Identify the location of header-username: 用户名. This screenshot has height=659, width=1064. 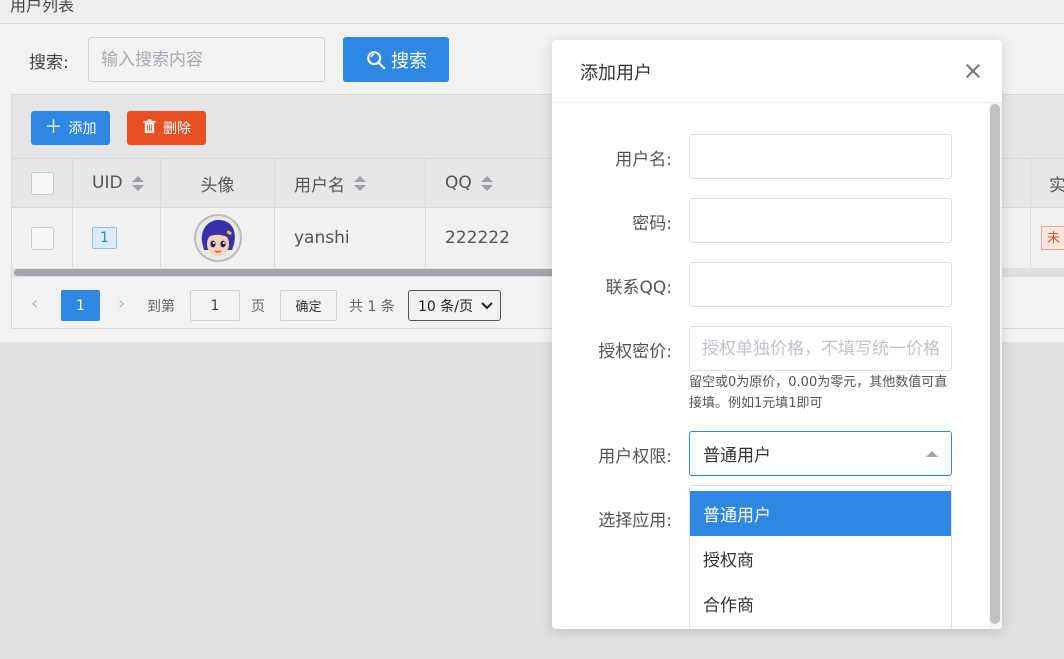
(350, 183).